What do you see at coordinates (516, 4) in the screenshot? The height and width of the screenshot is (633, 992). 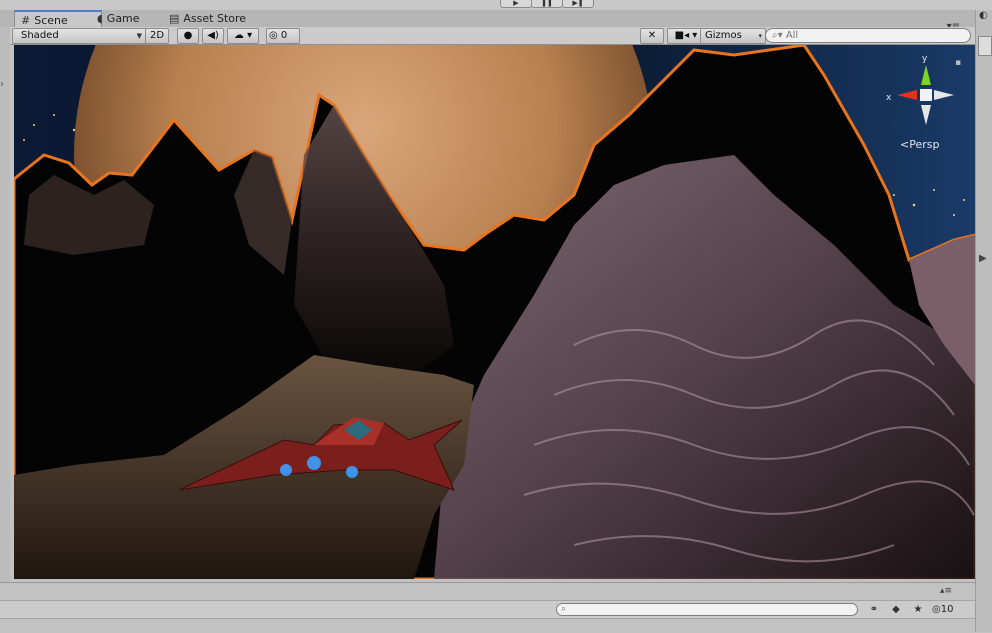 I see `play-button: ▶` at bounding box center [516, 4].